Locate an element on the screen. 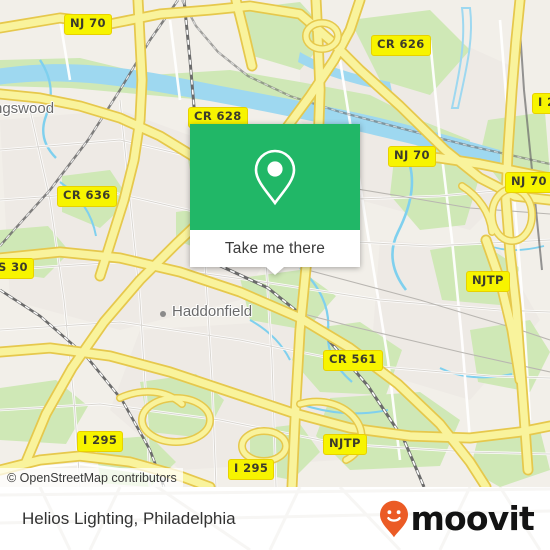 This screenshot has width=550, height=550. haddonfield-dot is located at coordinates (163, 314).